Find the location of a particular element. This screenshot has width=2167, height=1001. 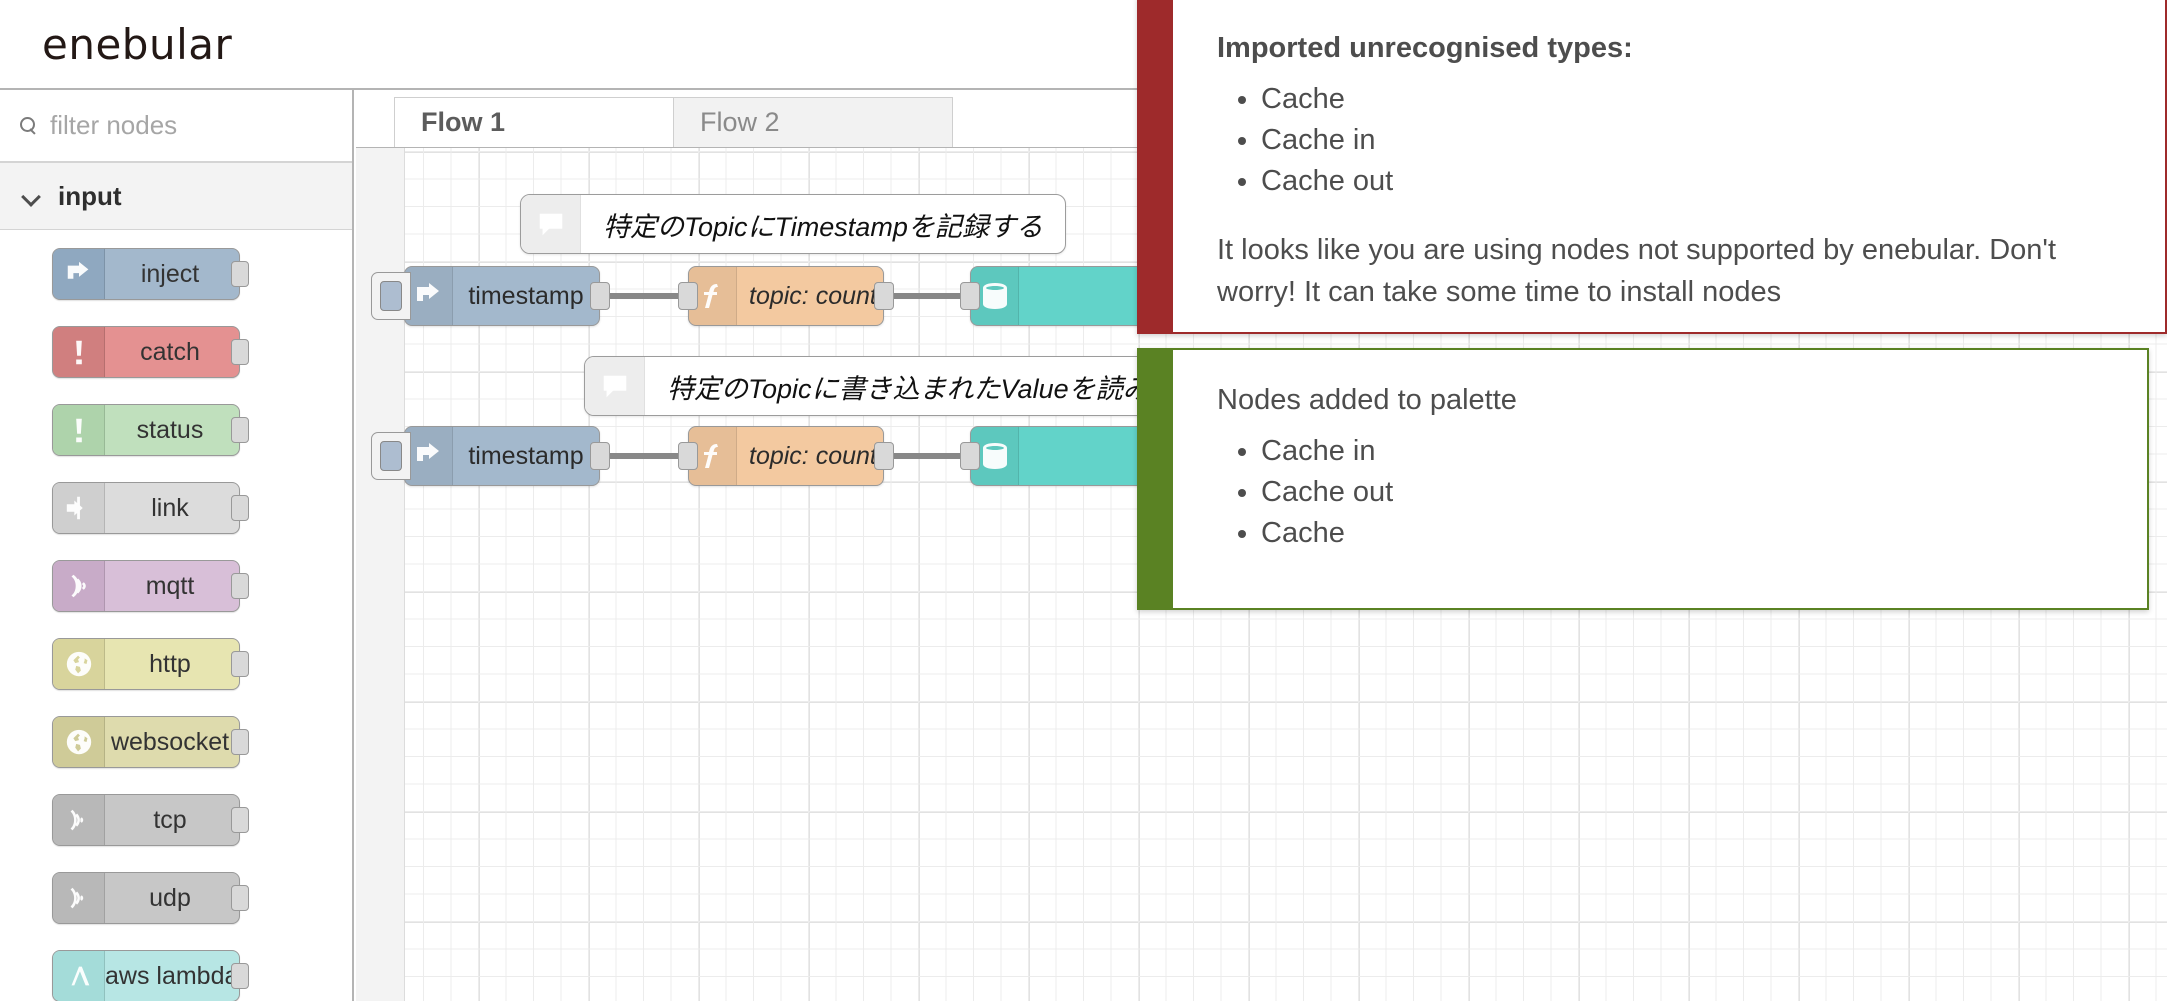

palette-node-label: status is located at coordinates (170, 429).